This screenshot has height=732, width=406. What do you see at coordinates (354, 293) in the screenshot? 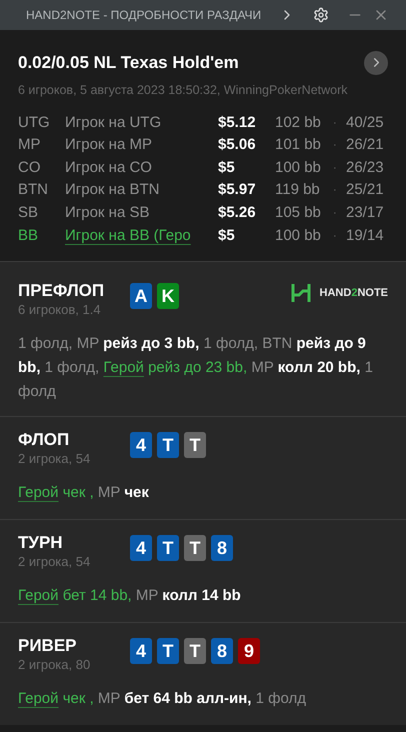
I see `logo-text: HAND2NOTE` at bounding box center [354, 293].